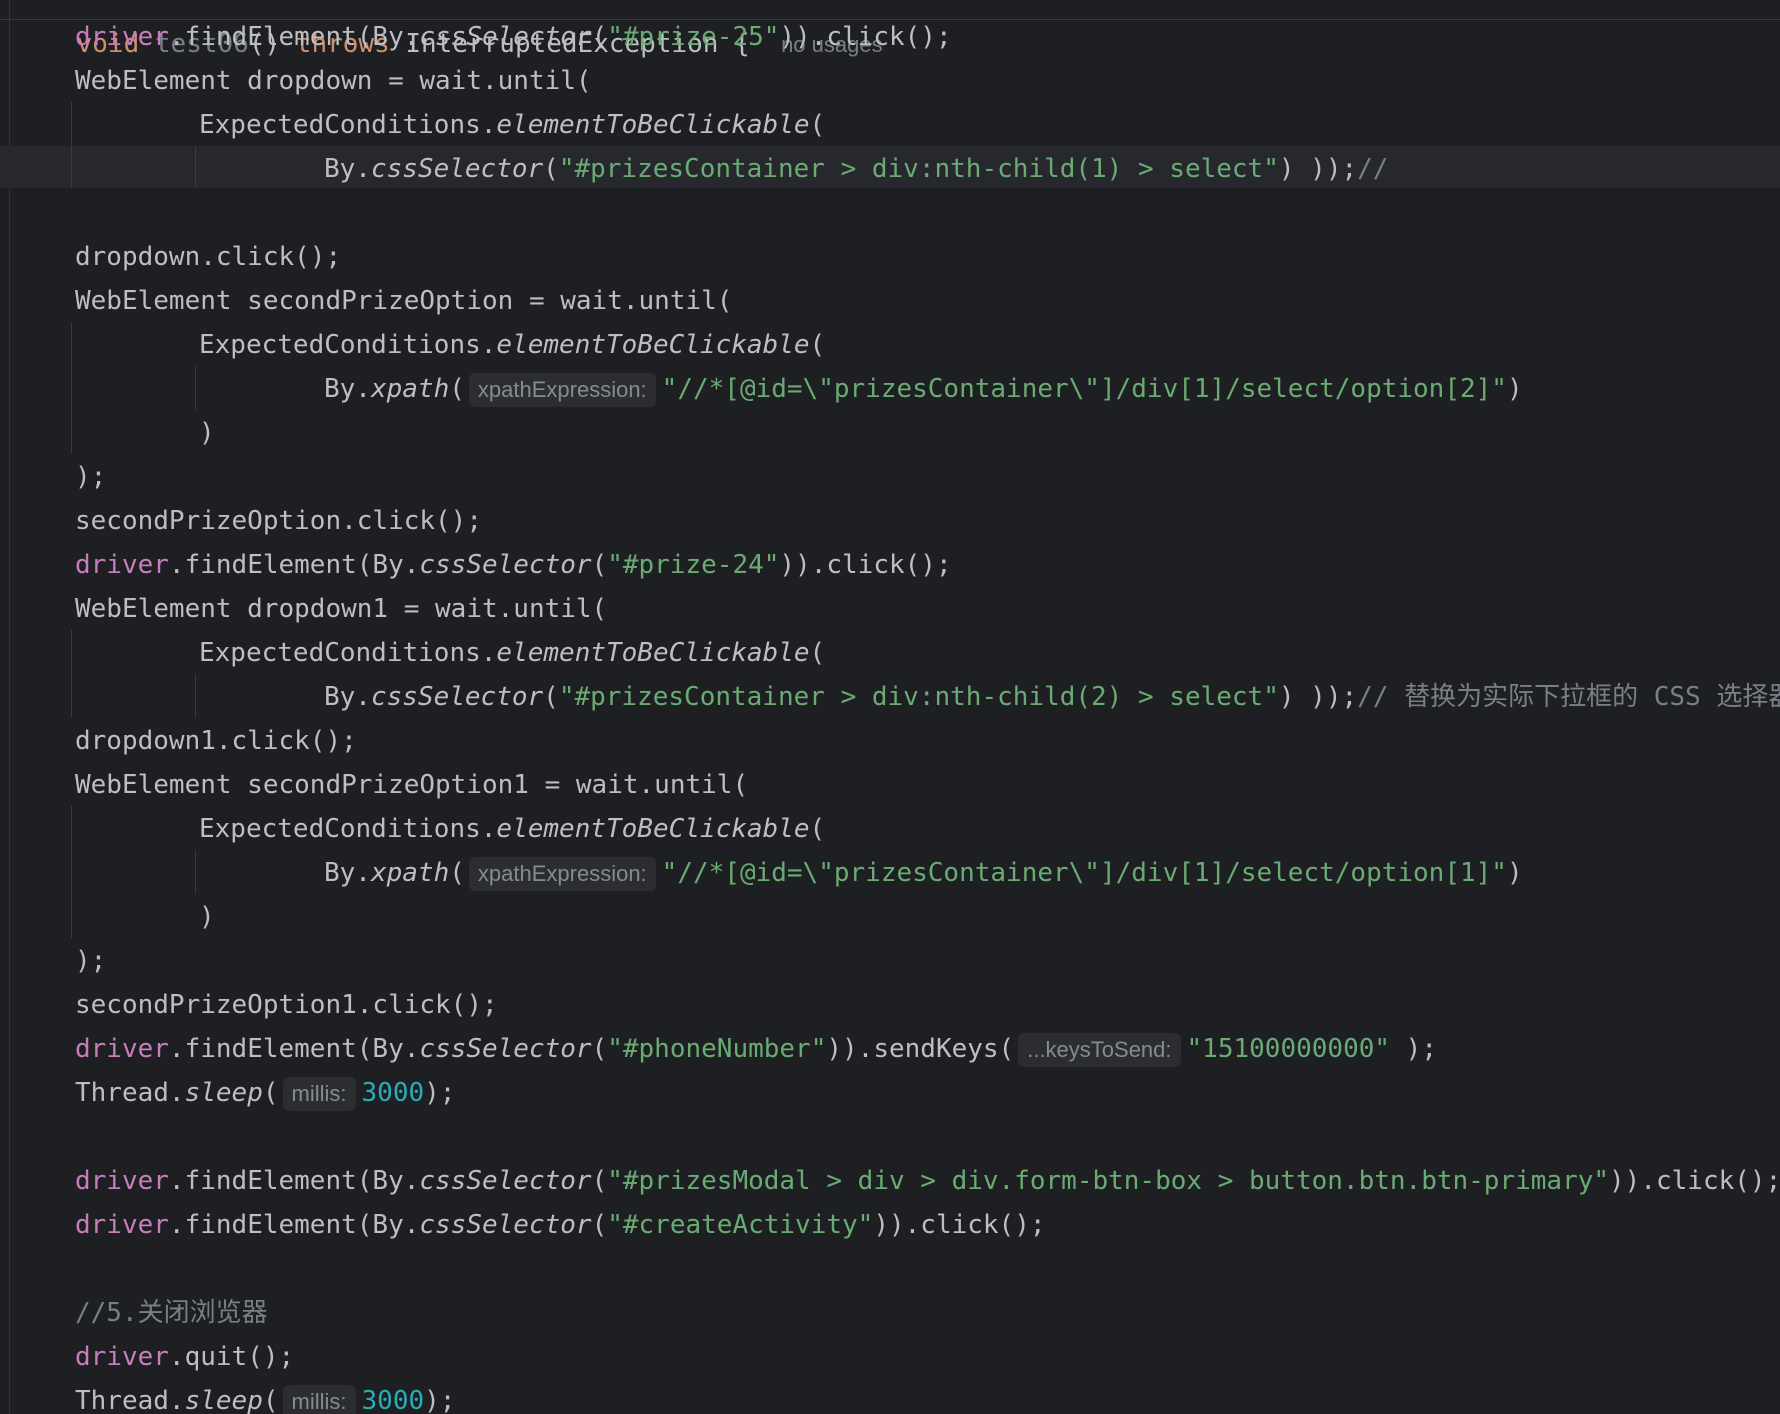 Image resolution: width=1780 pixels, height=1414 pixels. I want to click on token: )).sendKeys(, so click(920, 1049).